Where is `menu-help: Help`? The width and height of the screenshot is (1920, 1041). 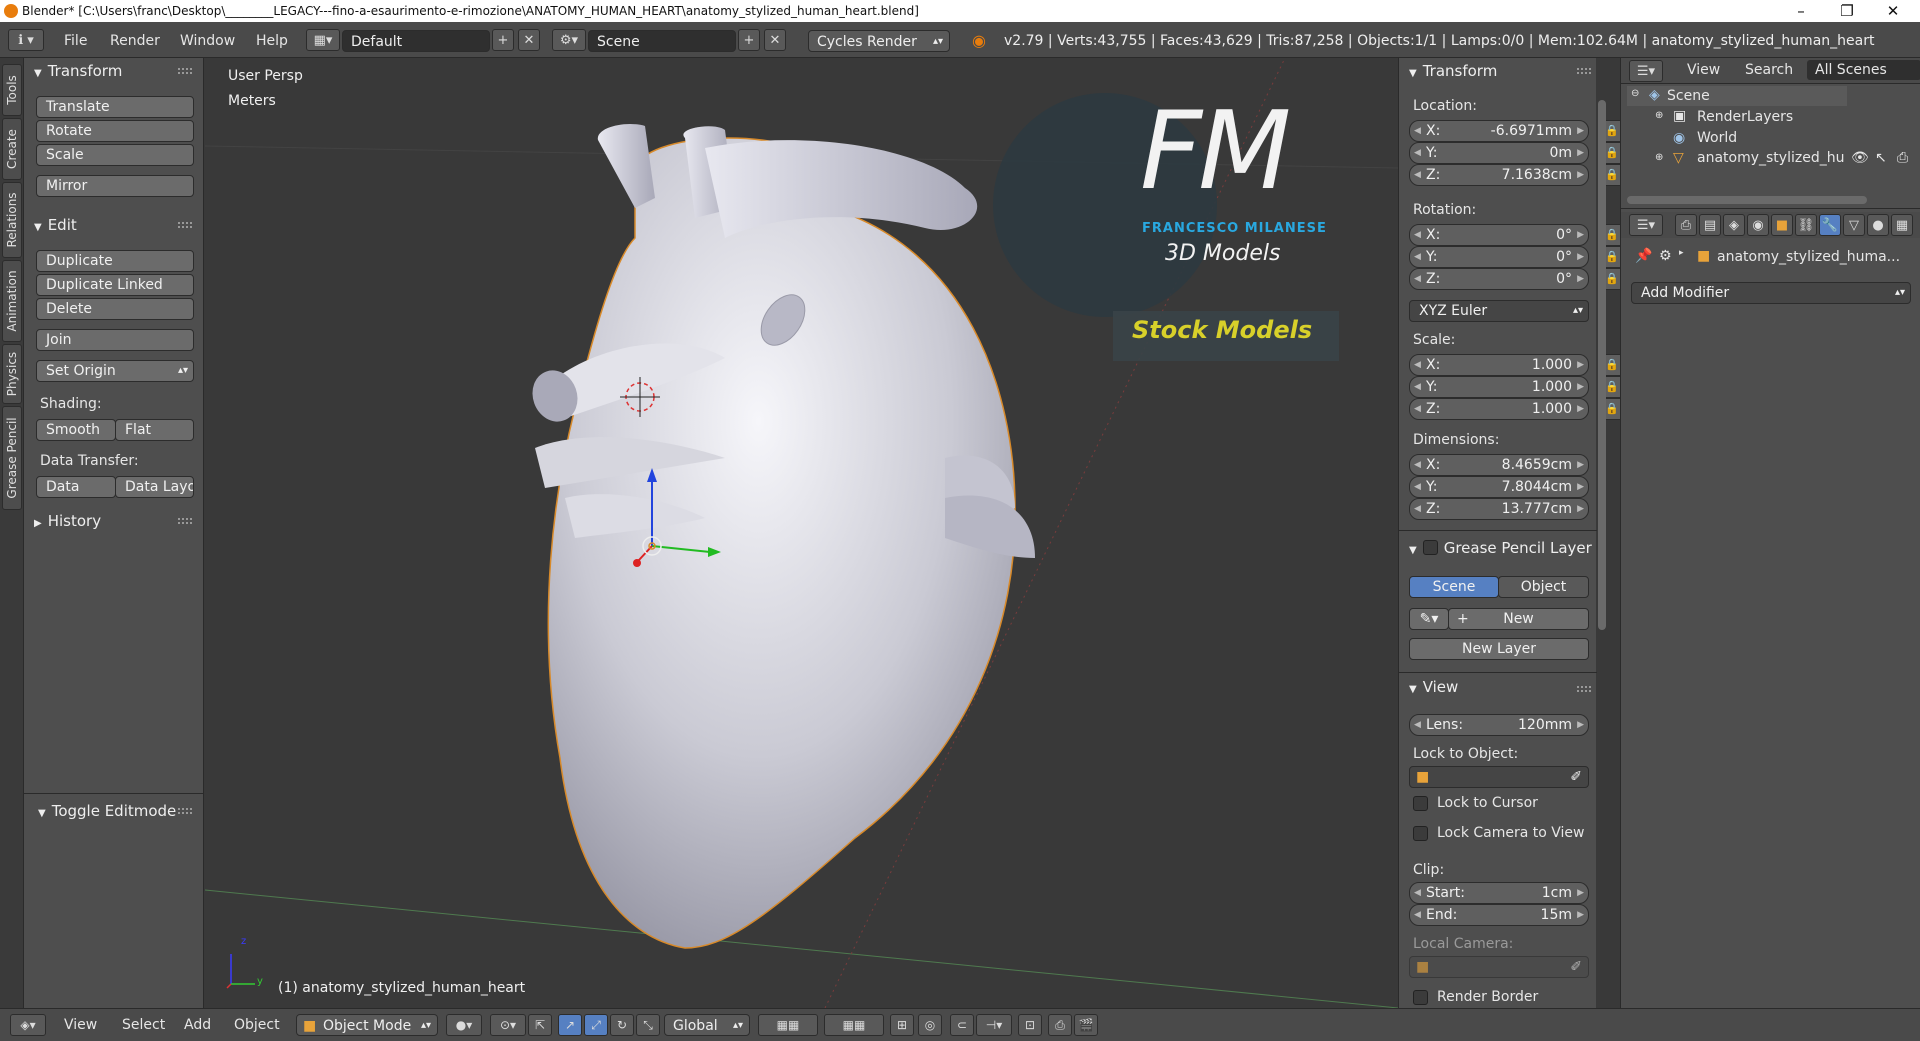
menu-help: Help is located at coordinates (272, 41).